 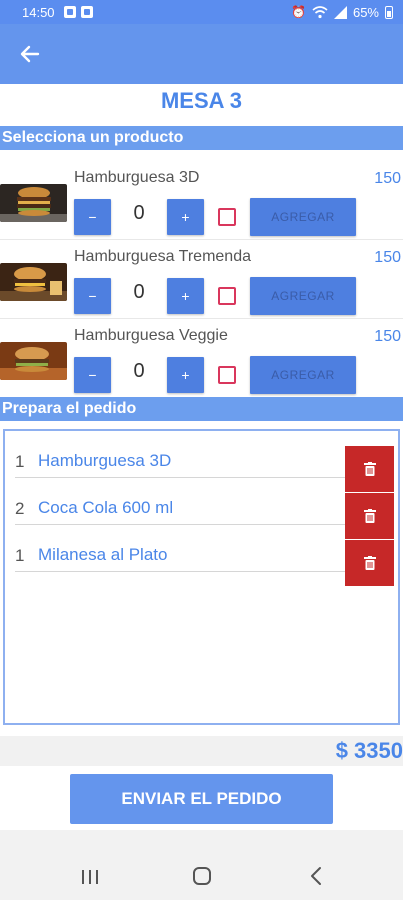 I want to click on product-row: Hamburguesa 3D 150 − 0 + AGREGAR, so click(x=201, y=202).